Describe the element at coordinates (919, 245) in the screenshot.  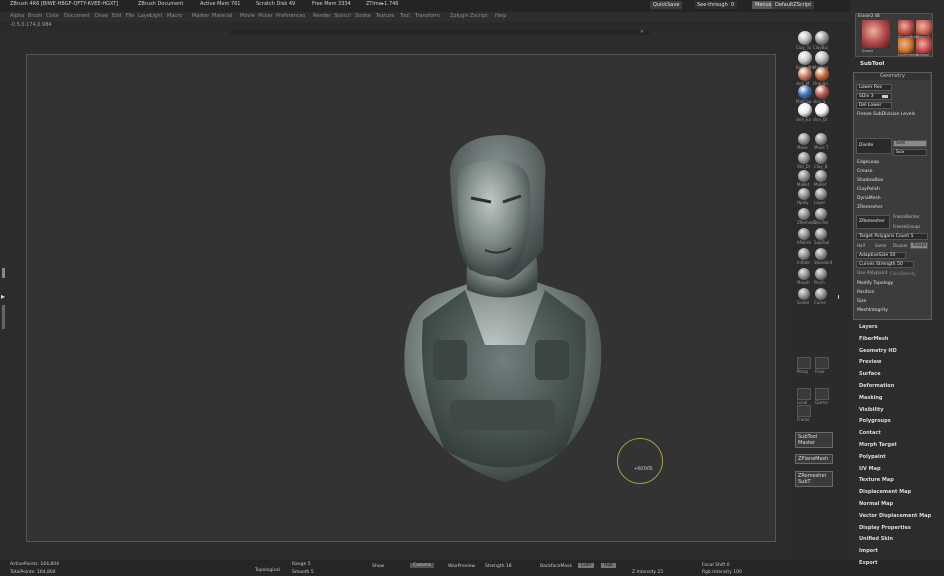
I see `adapt-toggle: Adapt` at that location.